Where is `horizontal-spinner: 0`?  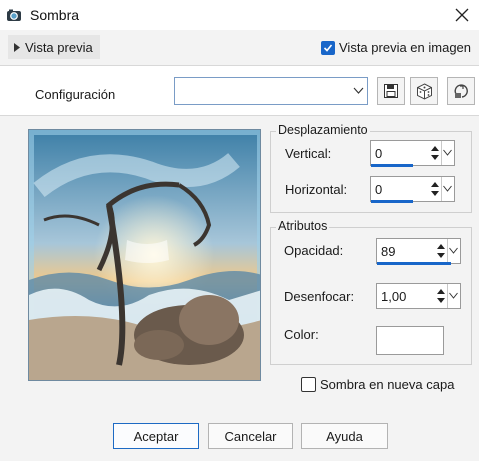 horizontal-spinner: 0 is located at coordinates (412, 189).